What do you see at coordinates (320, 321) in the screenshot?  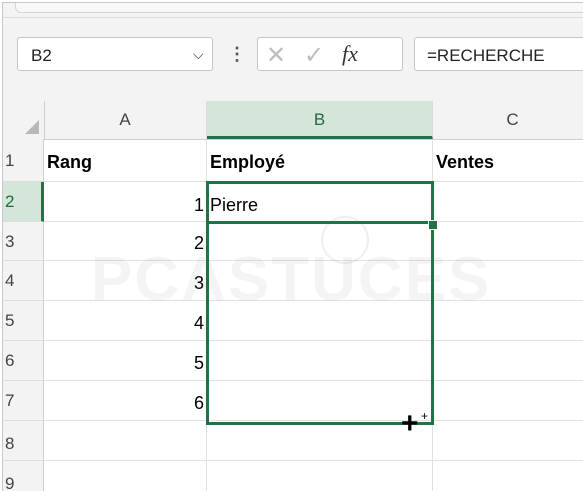 I see `cell-b5` at bounding box center [320, 321].